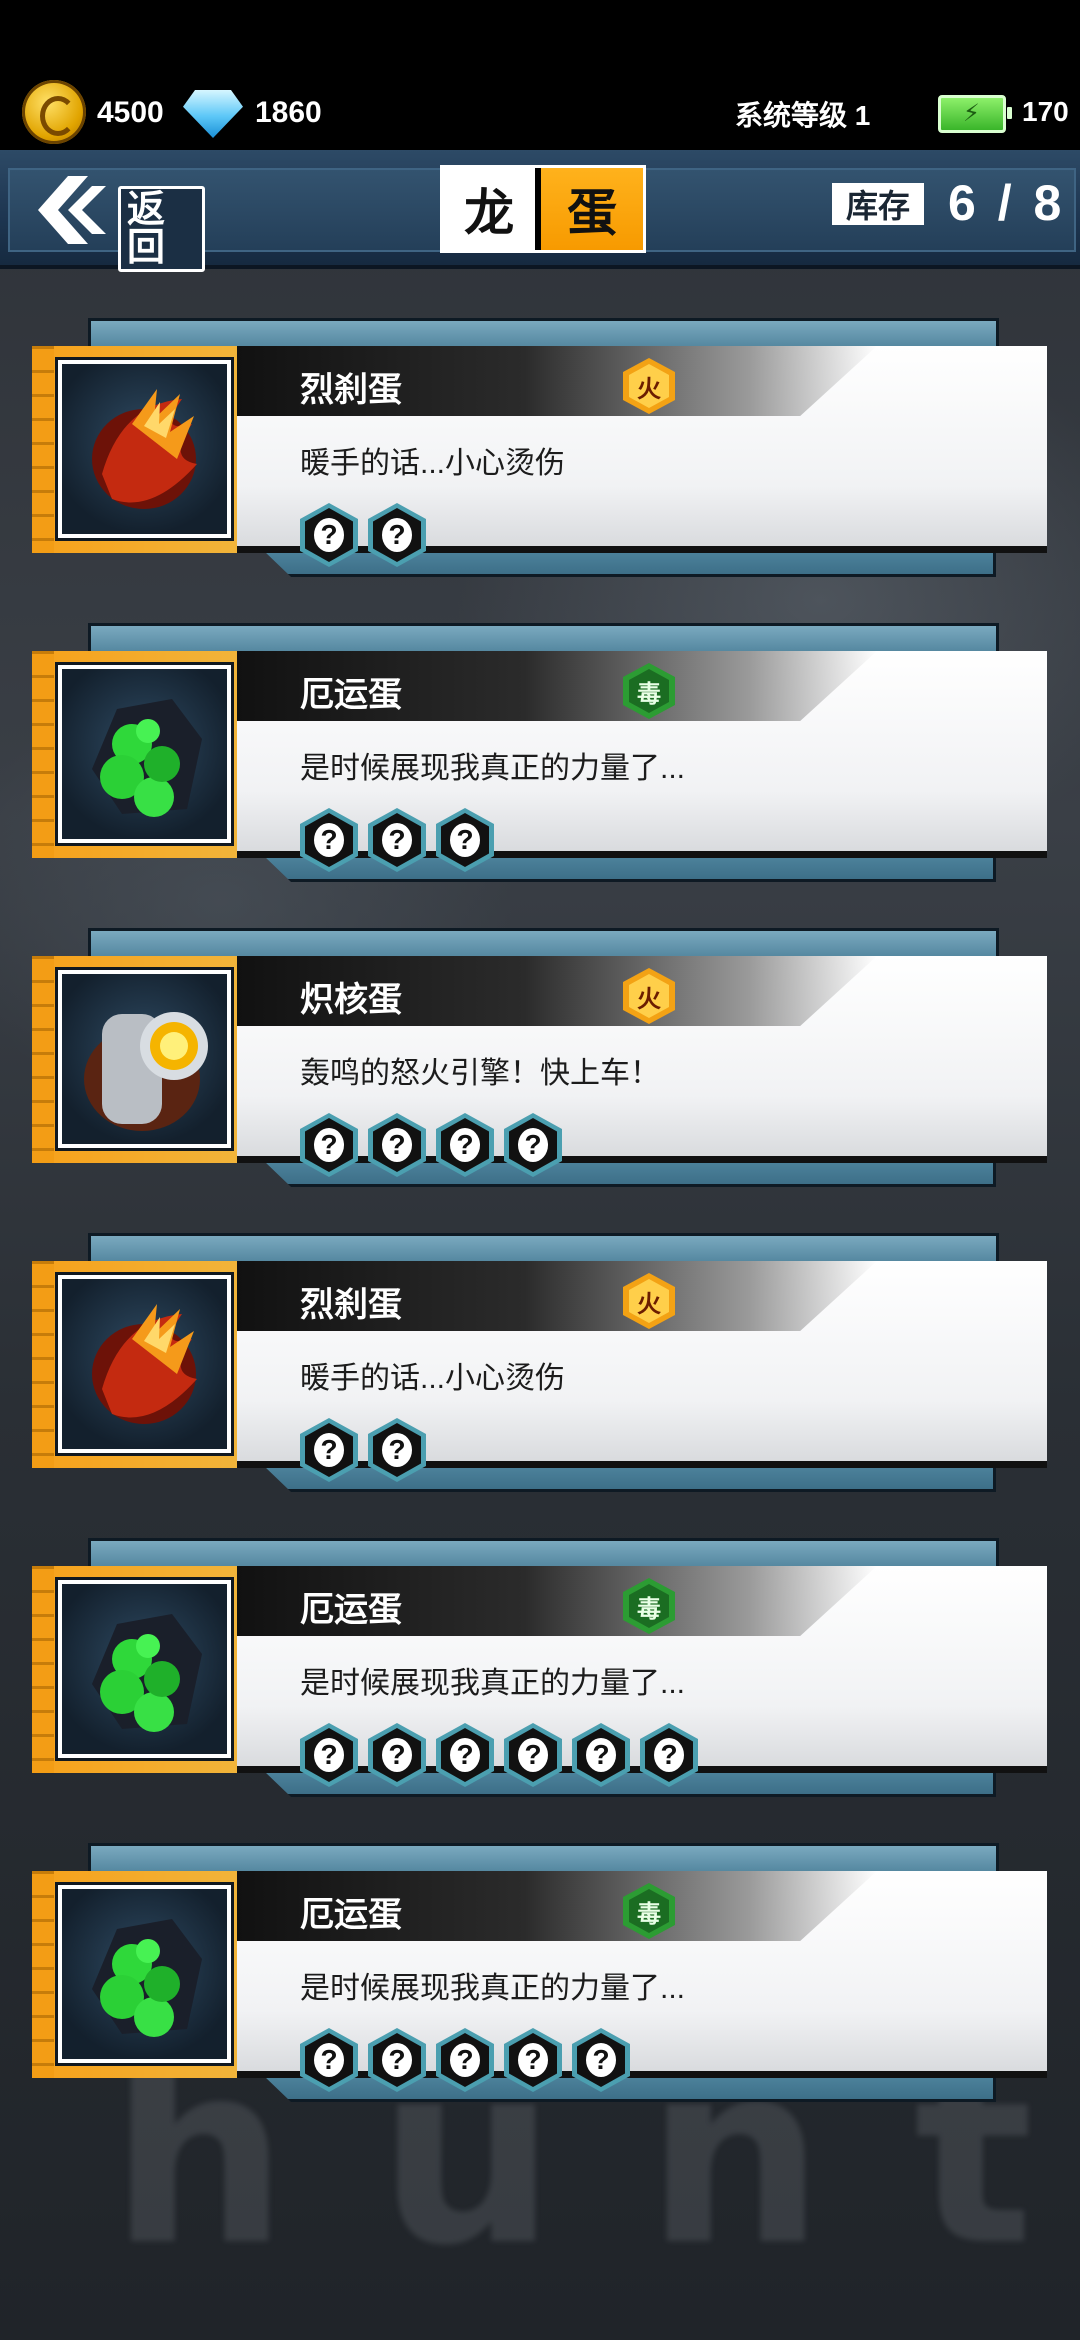 The height and width of the screenshot is (2340, 1080). What do you see at coordinates (975, 114) in the screenshot?
I see `battery-energy-icon: ⚡` at bounding box center [975, 114].